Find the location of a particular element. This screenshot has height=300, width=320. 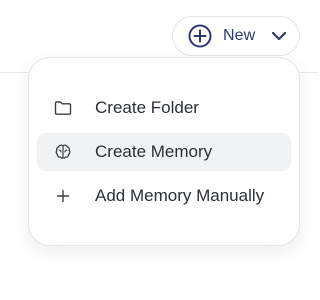

plus-circle-icon is located at coordinates (200, 36).